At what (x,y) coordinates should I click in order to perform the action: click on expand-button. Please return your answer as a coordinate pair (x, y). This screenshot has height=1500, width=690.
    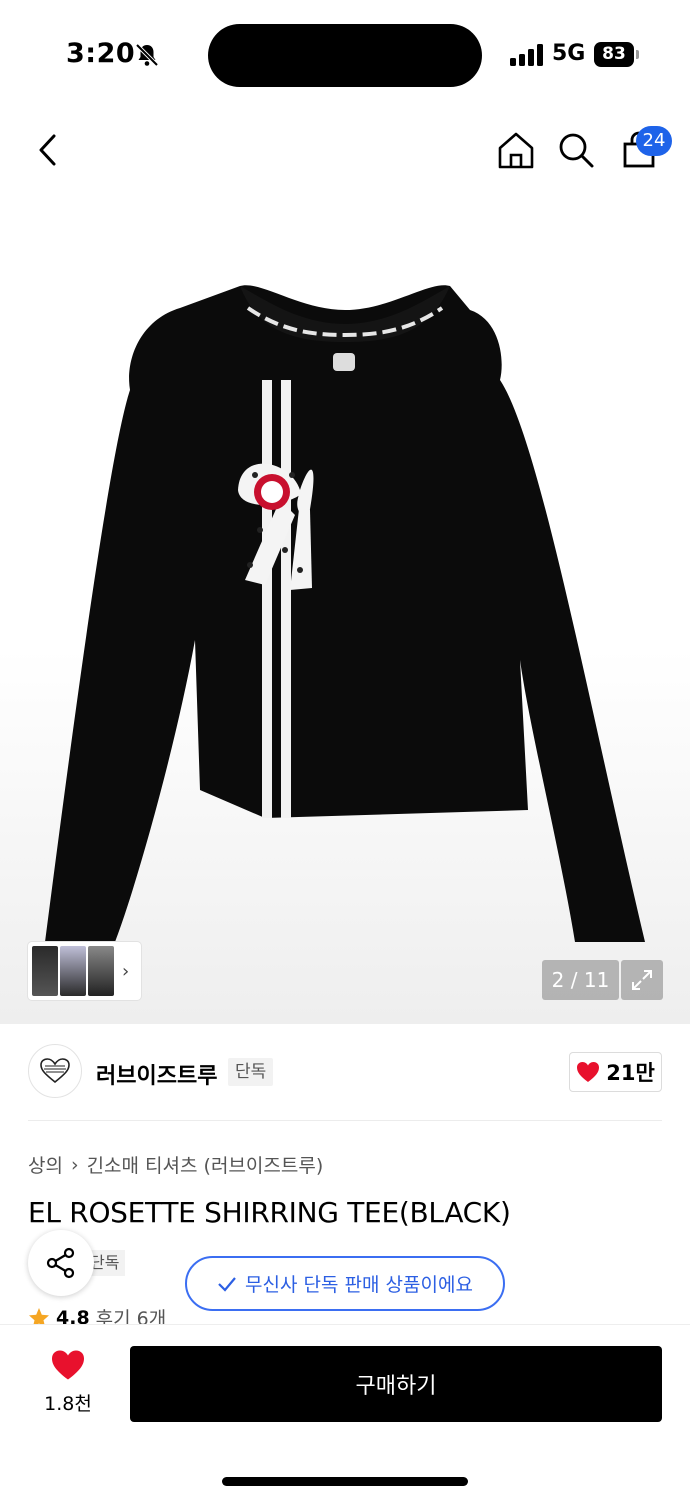
    Looking at the image, I should click on (642, 980).